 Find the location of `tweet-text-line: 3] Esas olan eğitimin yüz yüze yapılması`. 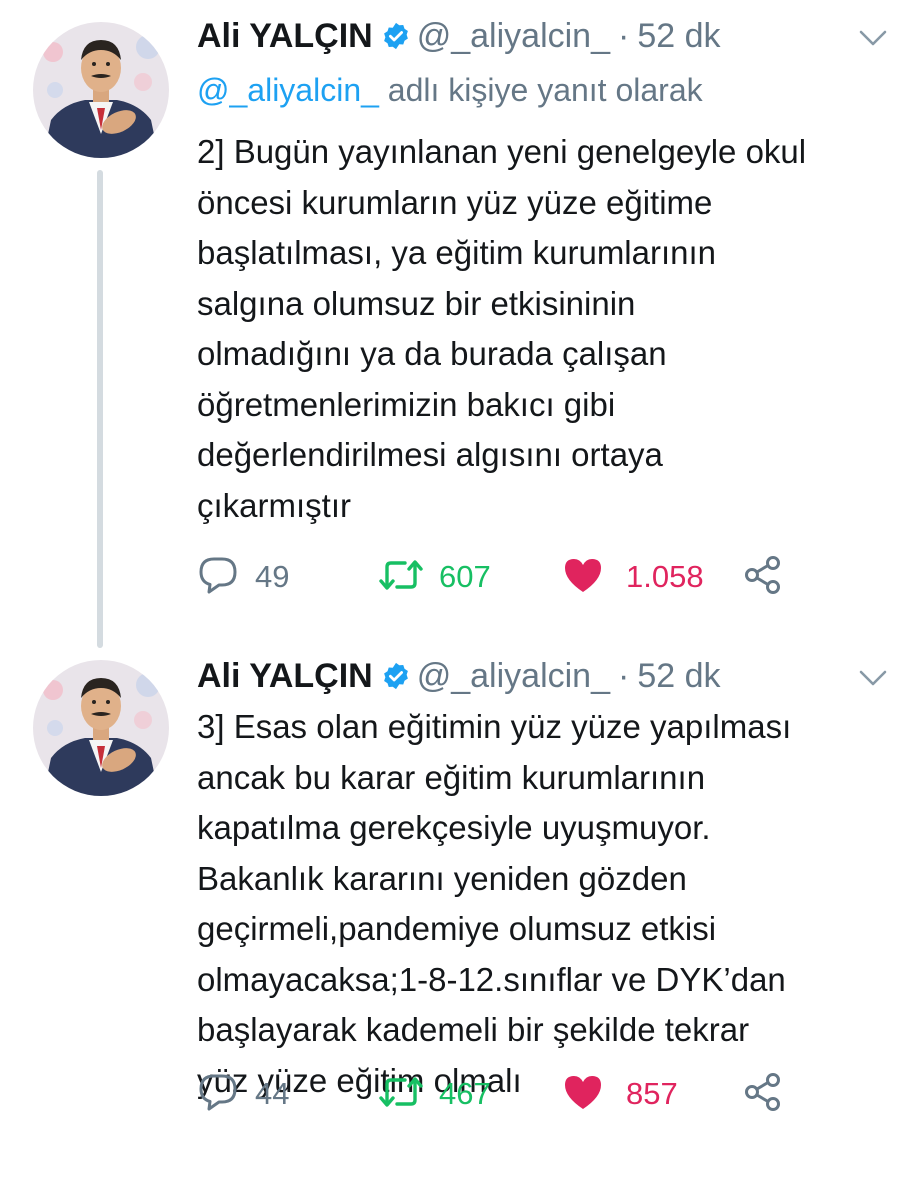

tweet-text-line: 3] Esas olan eğitimin yüz yüze yapılması is located at coordinates (494, 726).